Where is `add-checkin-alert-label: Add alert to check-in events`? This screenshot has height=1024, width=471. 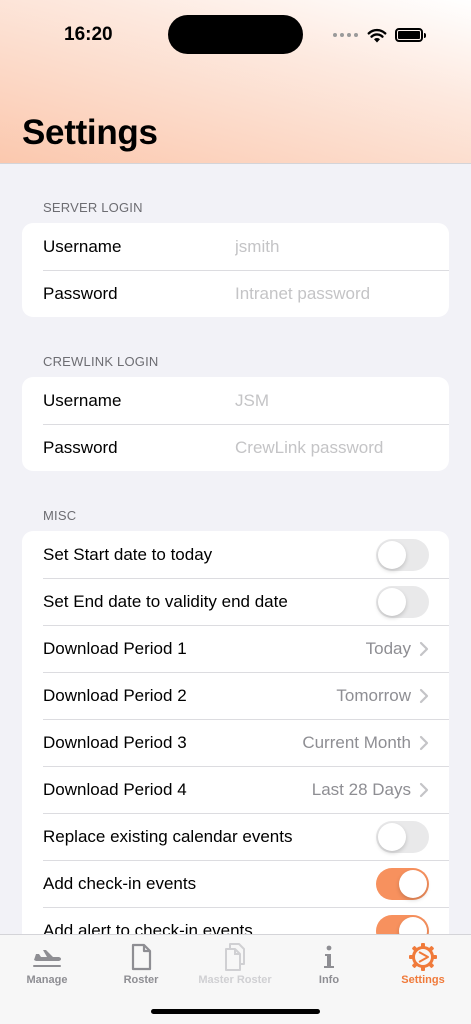 add-checkin-alert-label: Add alert to check-in events is located at coordinates (148, 927).